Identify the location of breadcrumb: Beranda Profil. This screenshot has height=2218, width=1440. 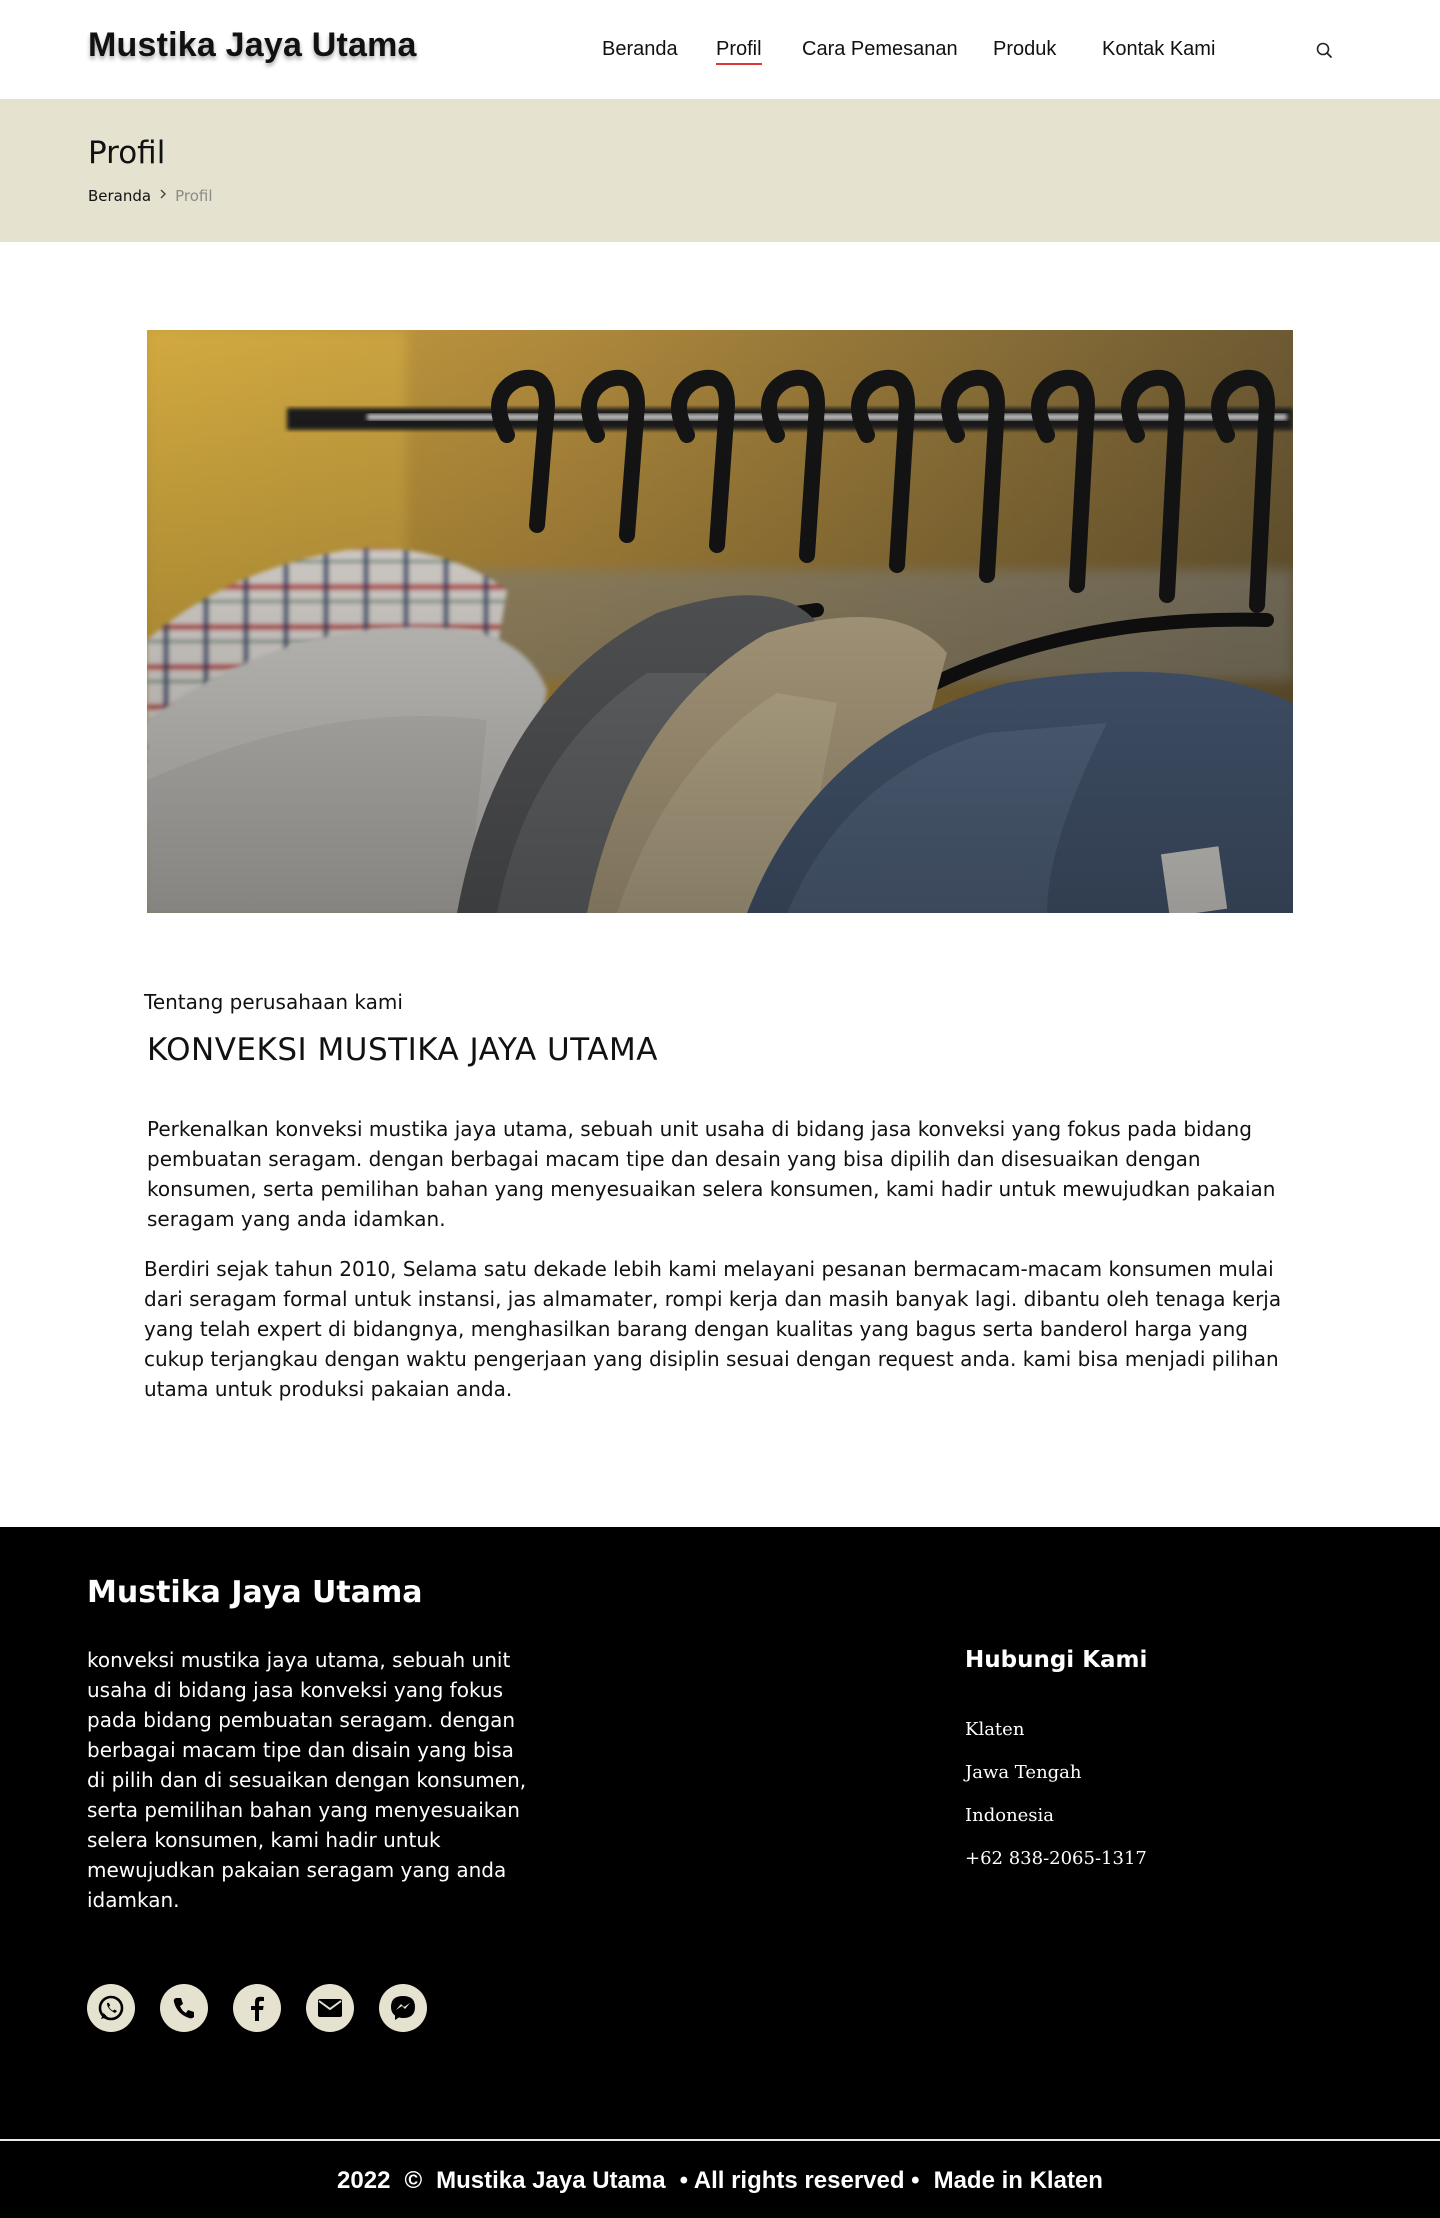
(150, 196).